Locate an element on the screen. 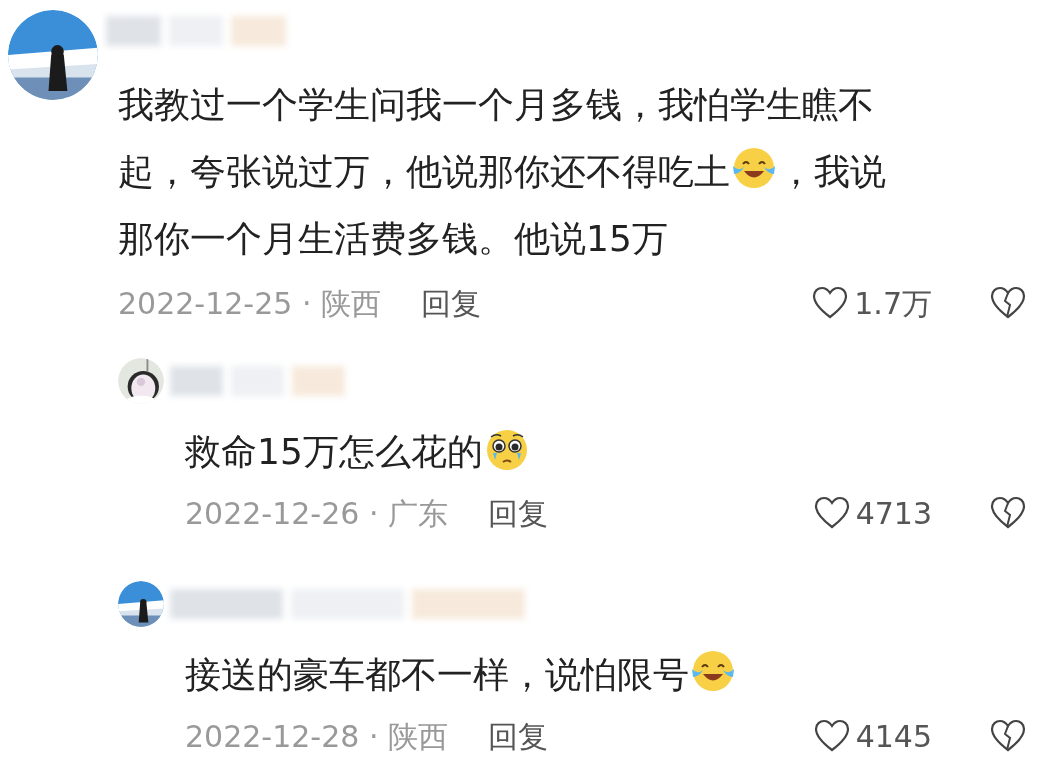  comment-text: 那你一个月生活费多钱。他说15万 is located at coordinates (393, 238).